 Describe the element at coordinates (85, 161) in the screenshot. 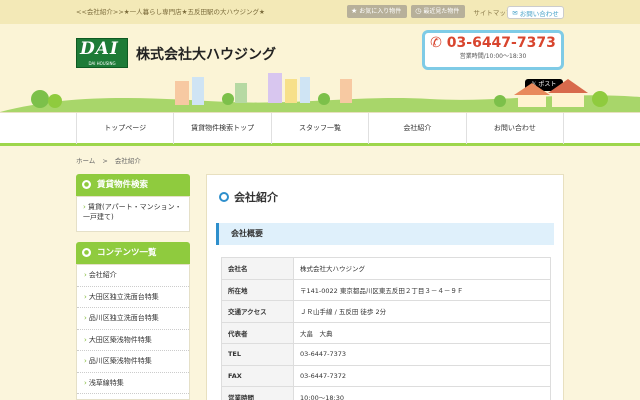

I see `breadcrumb-home: ホーム` at that location.